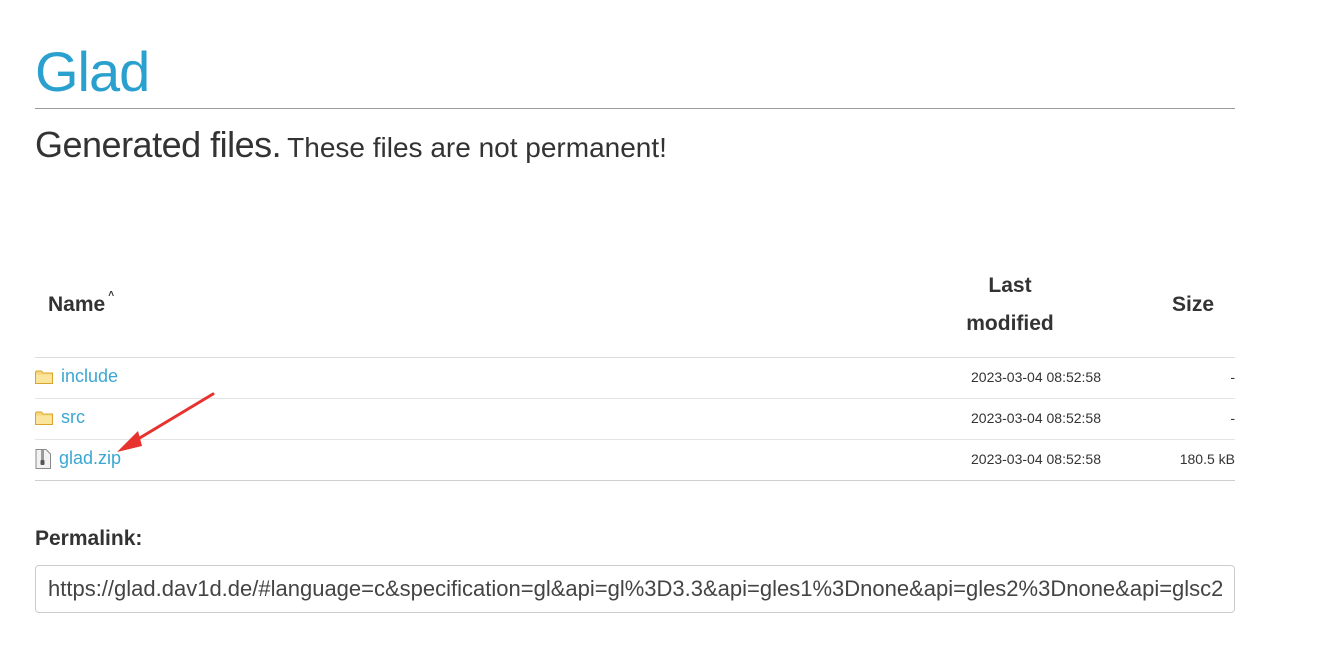 This screenshot has height=671, width=1327. Describe the element at coordinates (77, 304) in the screenshot. I see `column-header-name-label: Name` at that location.